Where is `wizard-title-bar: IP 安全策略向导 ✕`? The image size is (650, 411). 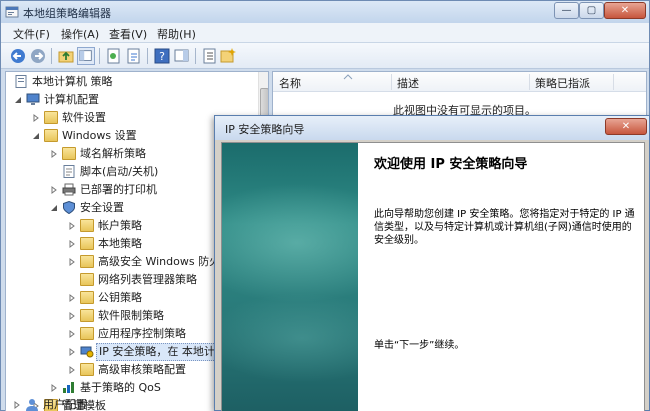
wizard-title-bar: IP 安全策略向导 ✕ is located at coordinates (432, 128).